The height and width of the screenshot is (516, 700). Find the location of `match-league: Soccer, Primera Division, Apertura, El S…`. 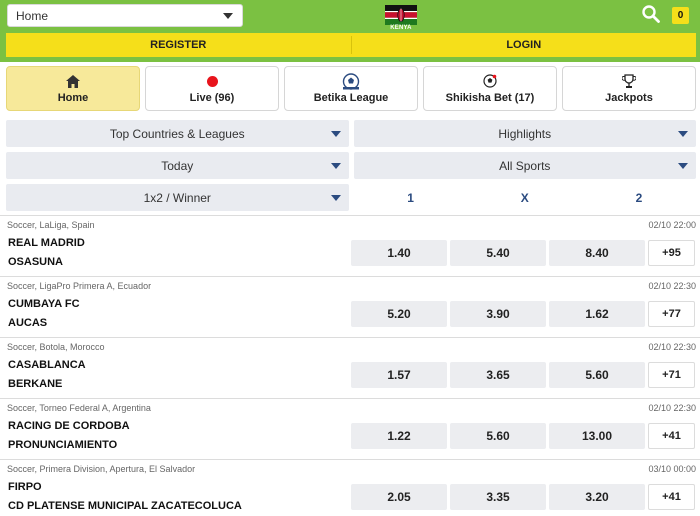

match-league: Soccer, Primera Division, Apertura, El S… is located at coordinates (101, 469).